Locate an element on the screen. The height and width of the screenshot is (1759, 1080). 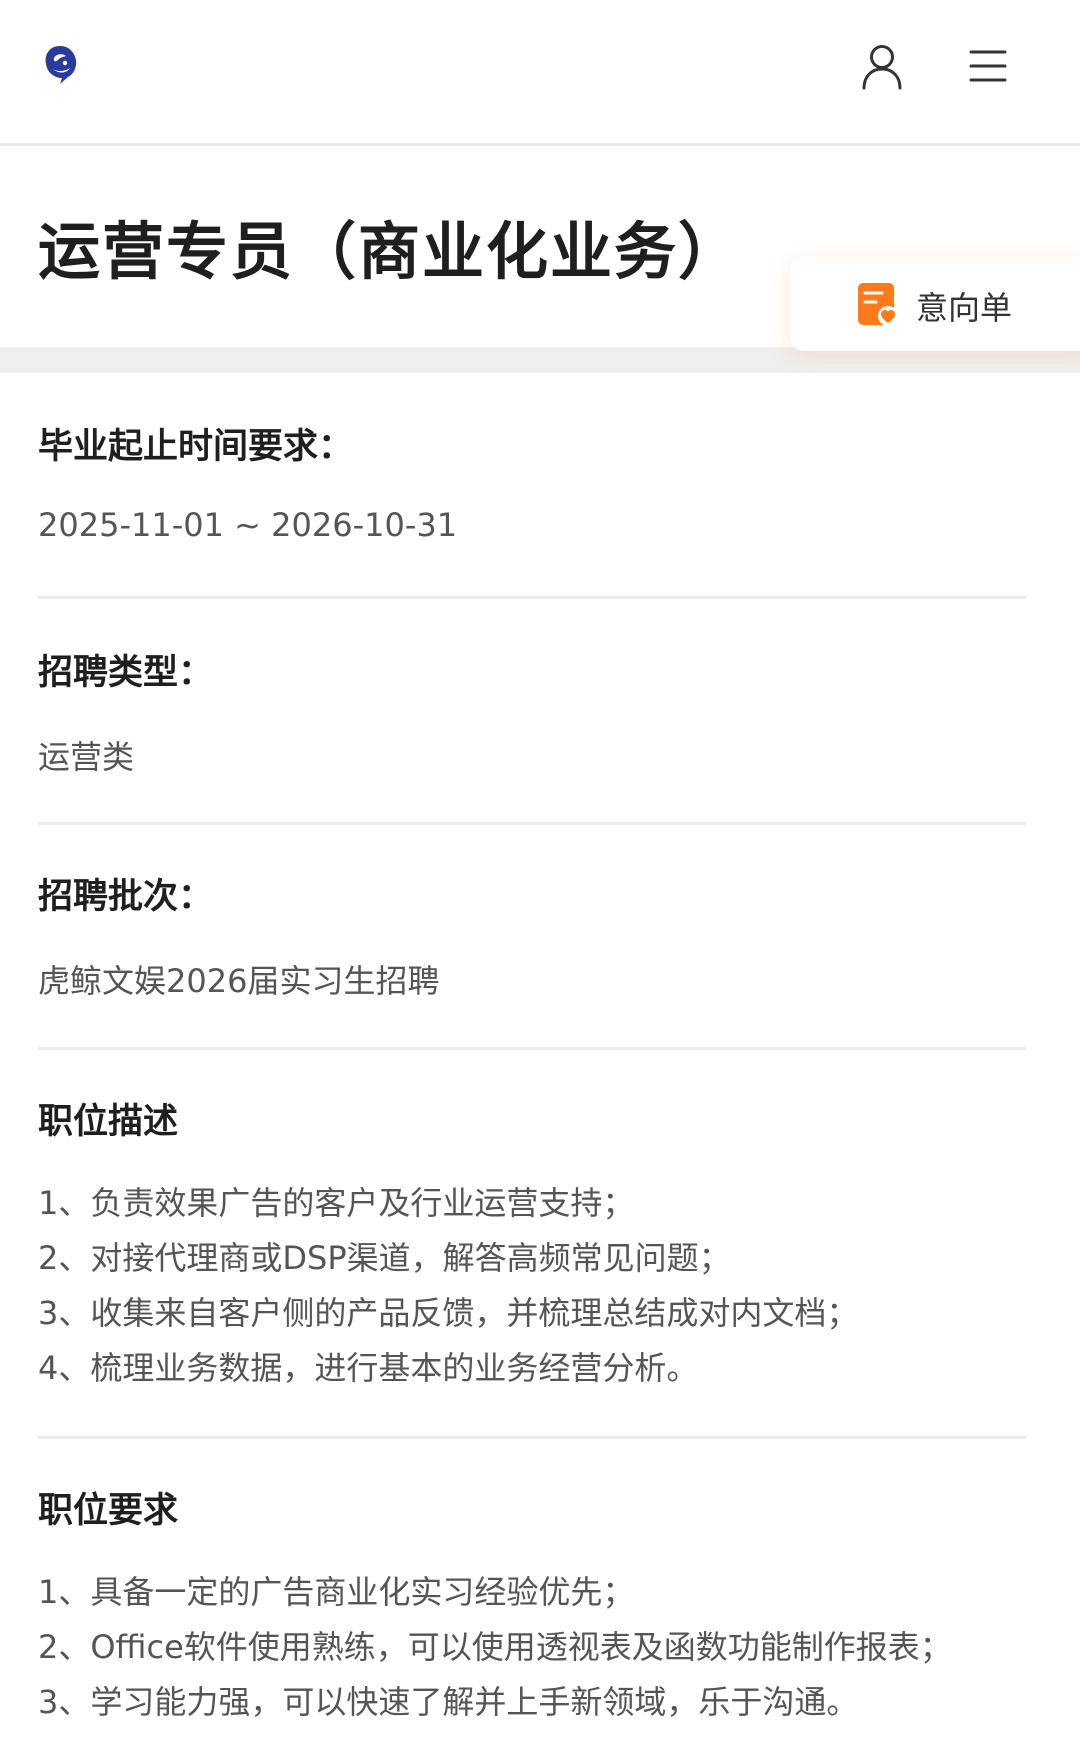
graduation-title: 毕业起止时间要求： is located at coordinates (196, 447).